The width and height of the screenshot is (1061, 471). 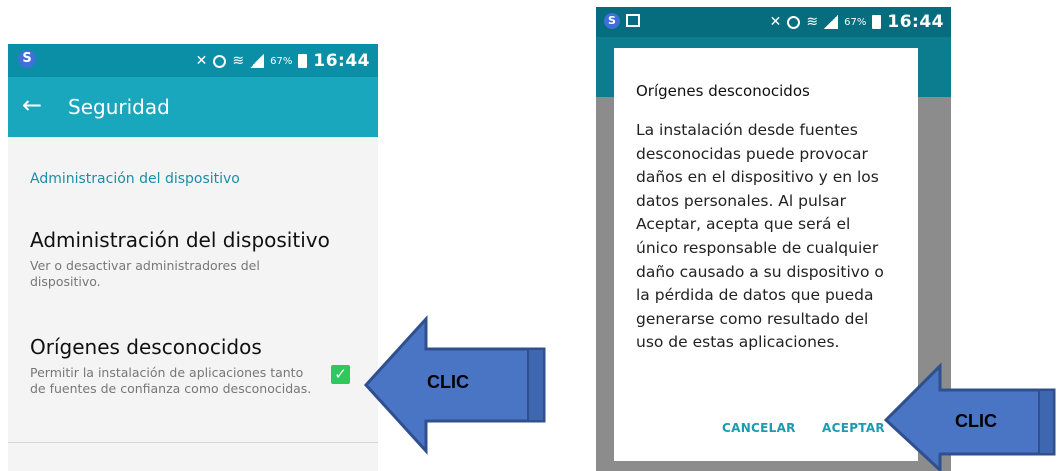 What do you see at coordinates (32, 105) in the screenshot?
I see `back-arrow-icon: ←` at bounding box center [32, 105].